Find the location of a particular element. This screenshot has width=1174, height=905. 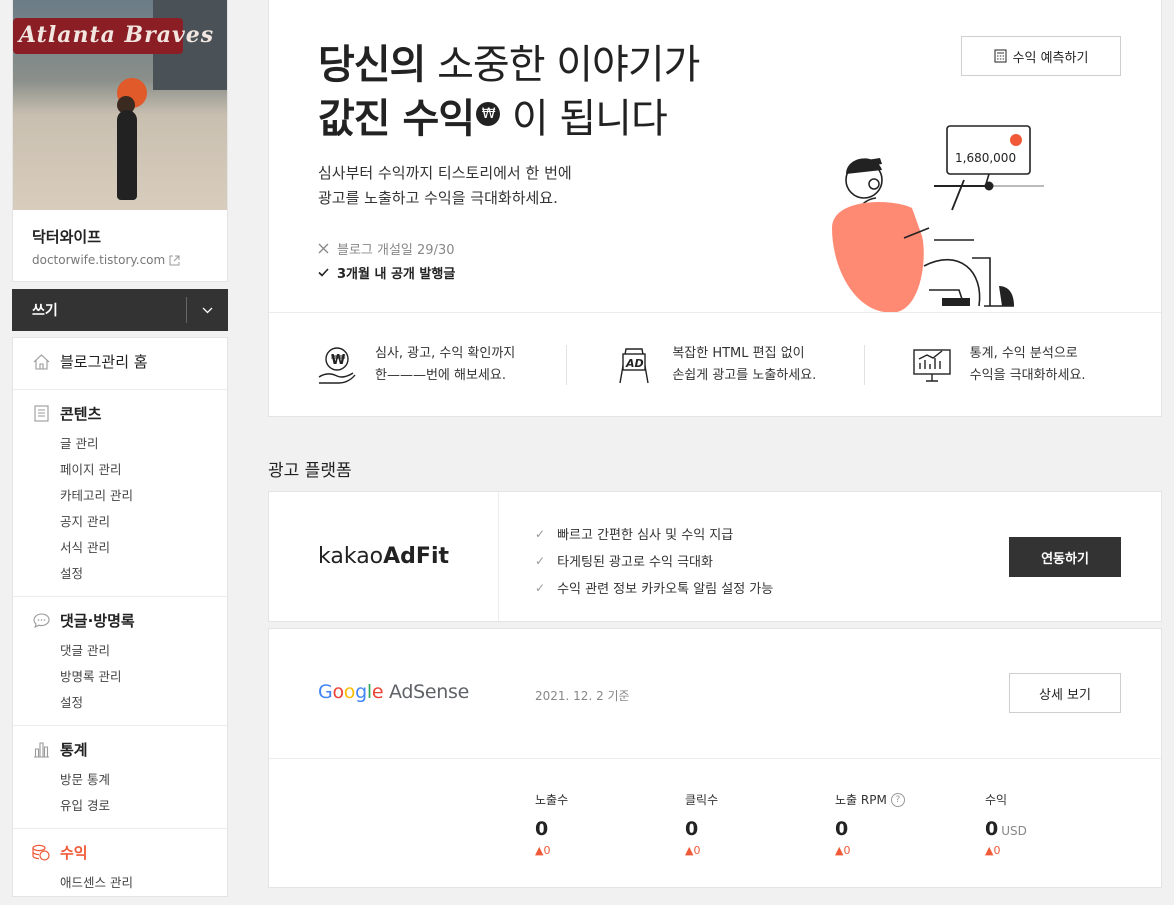

write-button: 쓰기 is located at coordinates (120, 310).